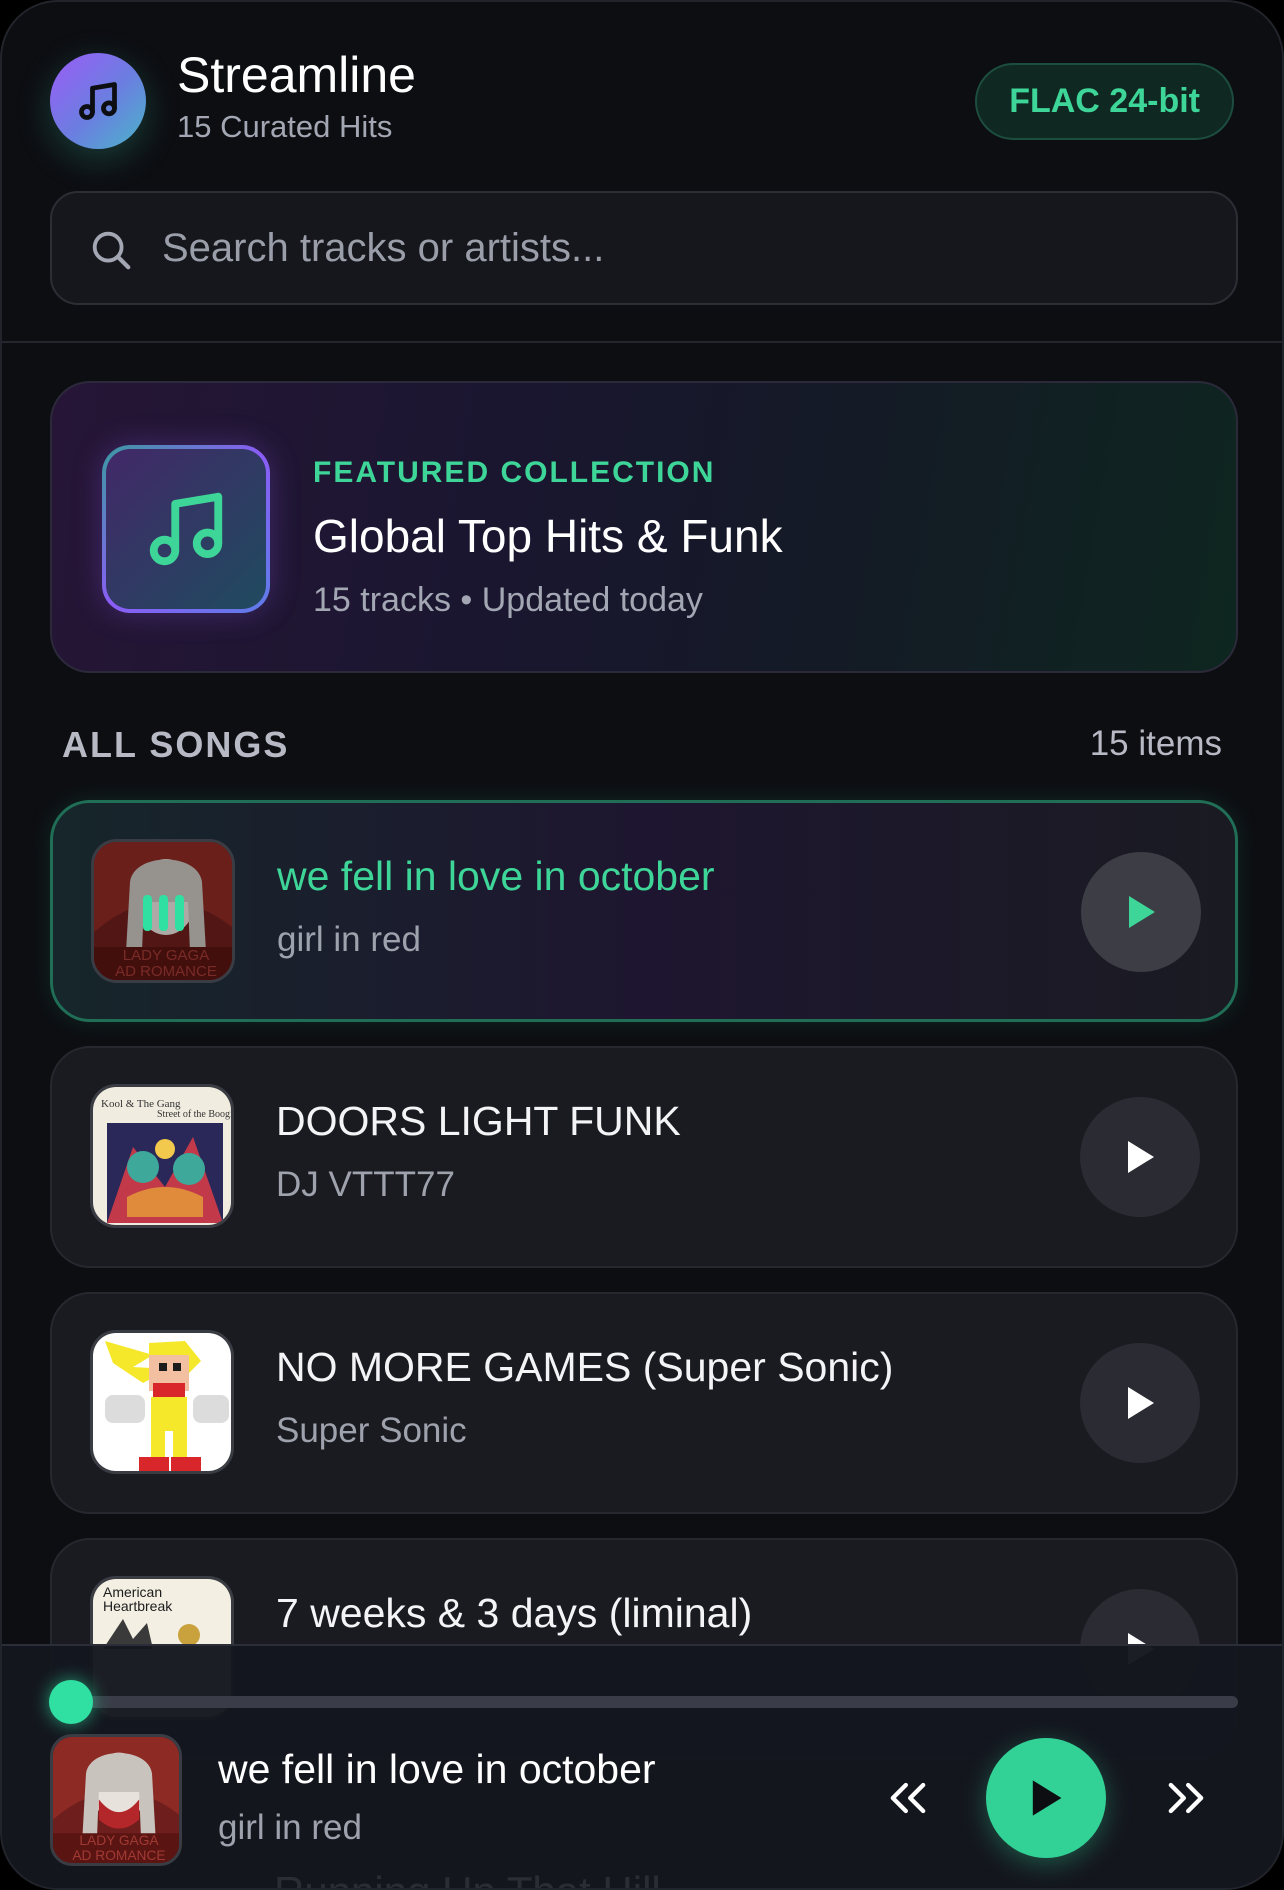 This screenshot has width=1284, height=1890. I want to click on song-title: 7 weeks & 3 days (liminal), so click(514, 1613).